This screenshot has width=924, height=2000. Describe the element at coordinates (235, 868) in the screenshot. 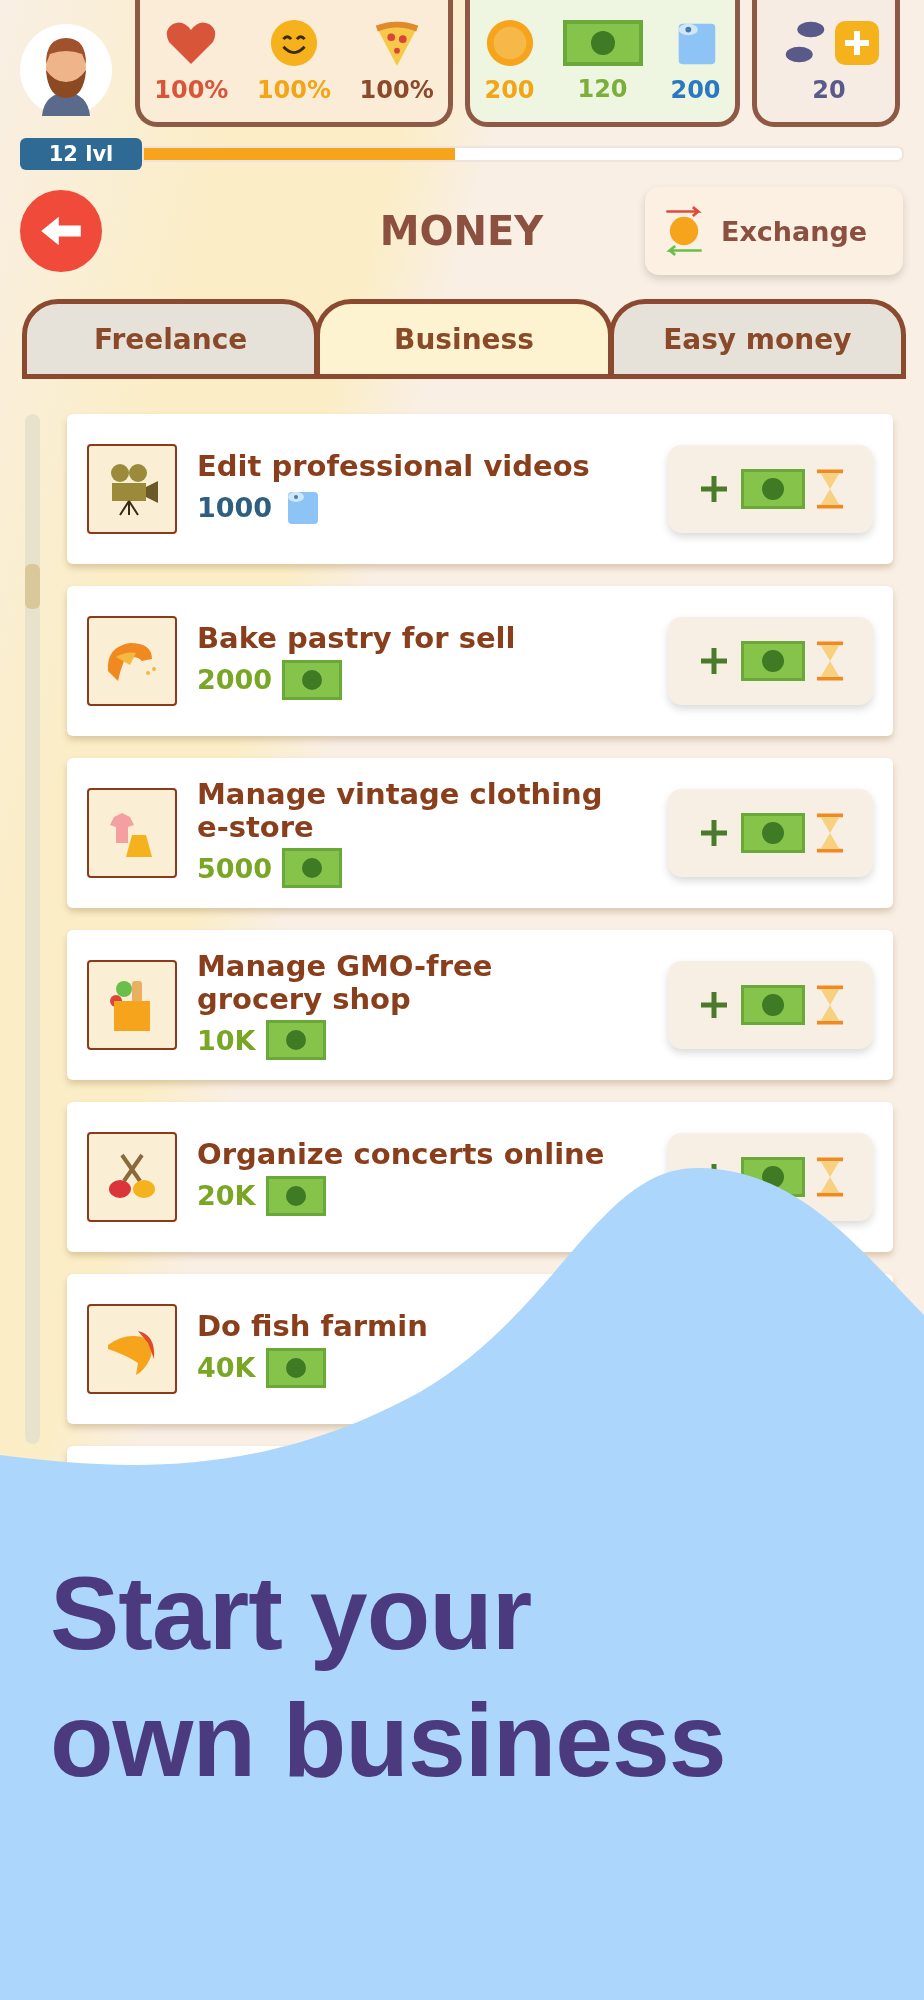

I see `job-price: 5000` at that location.